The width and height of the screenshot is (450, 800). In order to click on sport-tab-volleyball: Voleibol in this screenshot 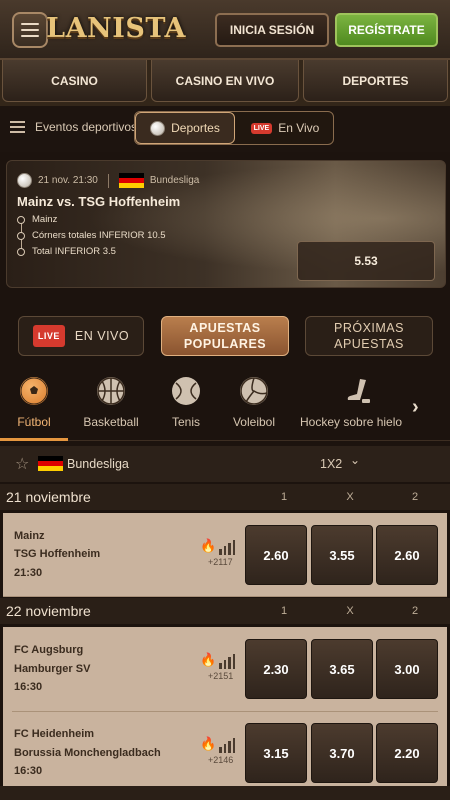, I will do `click(254, 406)`.